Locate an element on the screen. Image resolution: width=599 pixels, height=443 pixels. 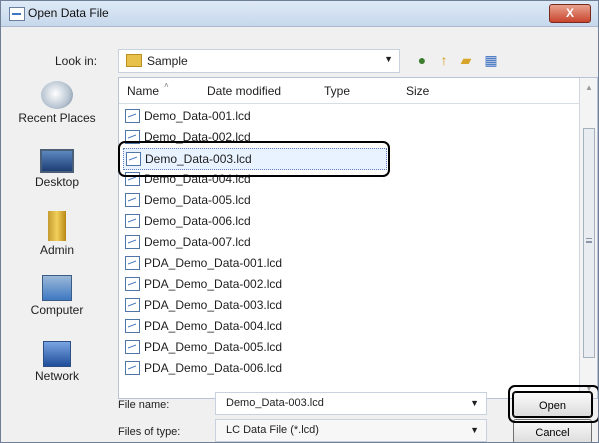
file-row: Demo_Data-006.lcd is located at coordinates (313, 221).